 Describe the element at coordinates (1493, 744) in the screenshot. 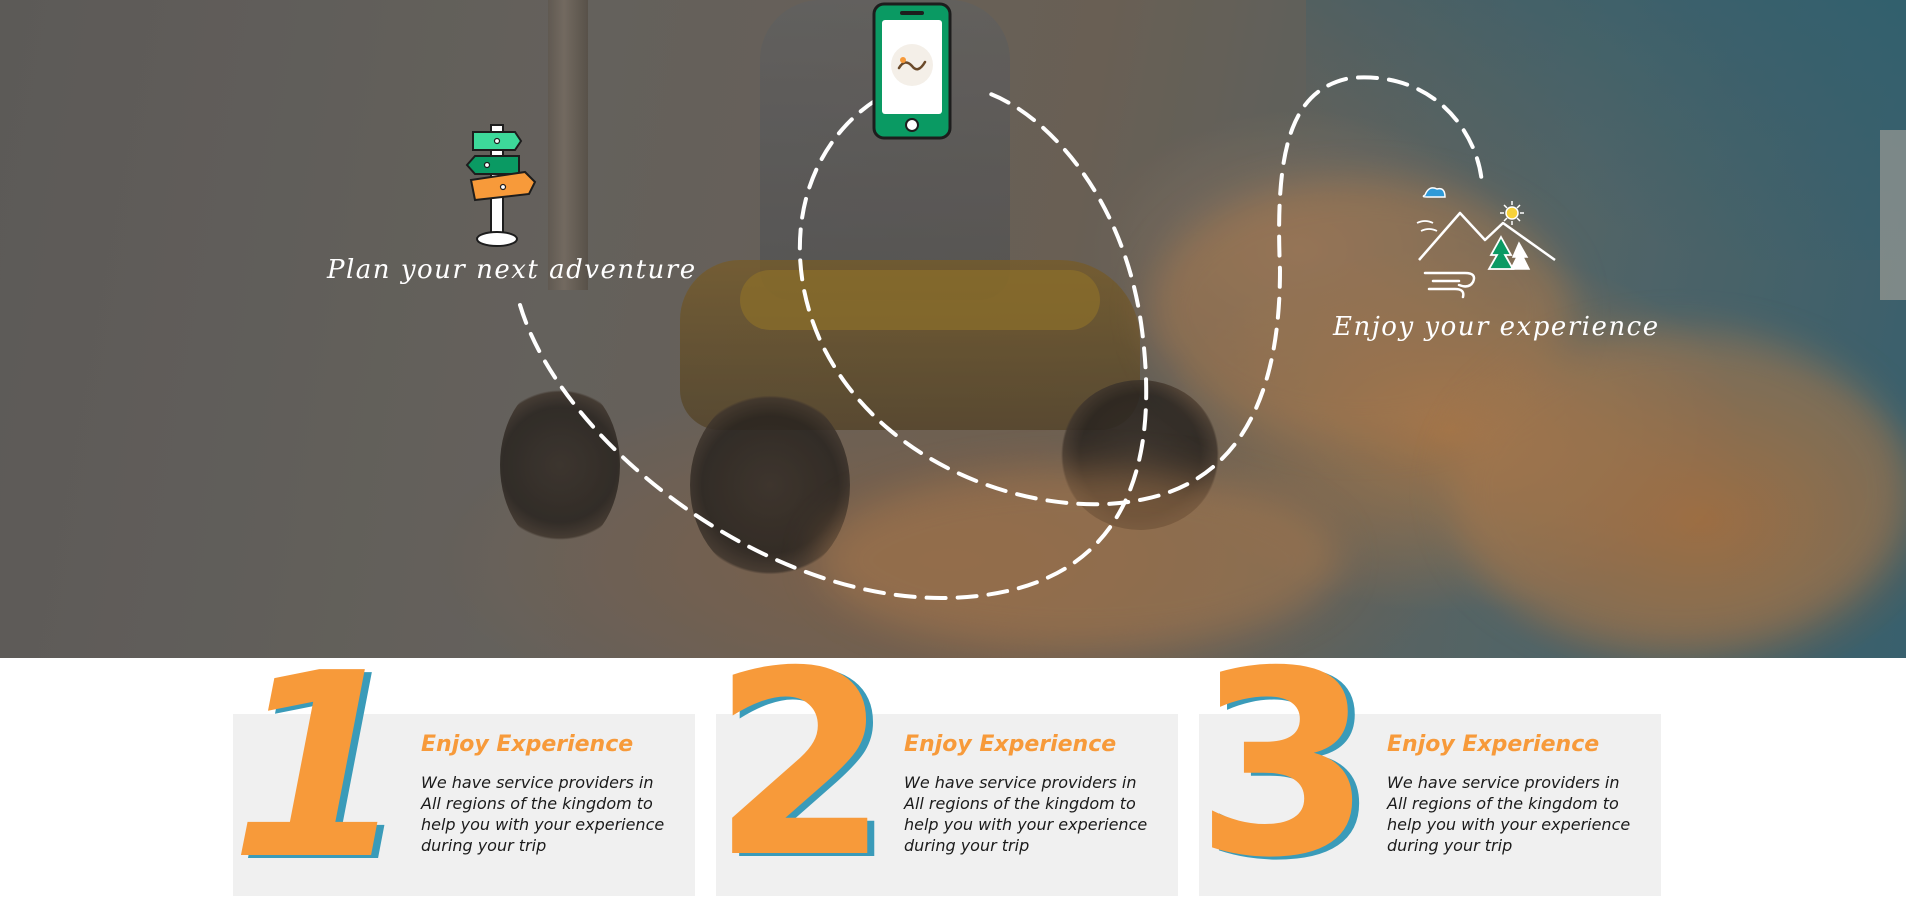

I see `step-title-3: Enjoy Experience` at that location.